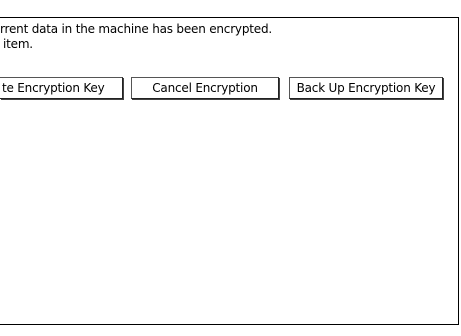 The image size is (461, 336). Describe the element at coordinates (366, 88) in the screenshot. I see `back-up-encryption-key-button: Back Up Encryption Key` at that location.